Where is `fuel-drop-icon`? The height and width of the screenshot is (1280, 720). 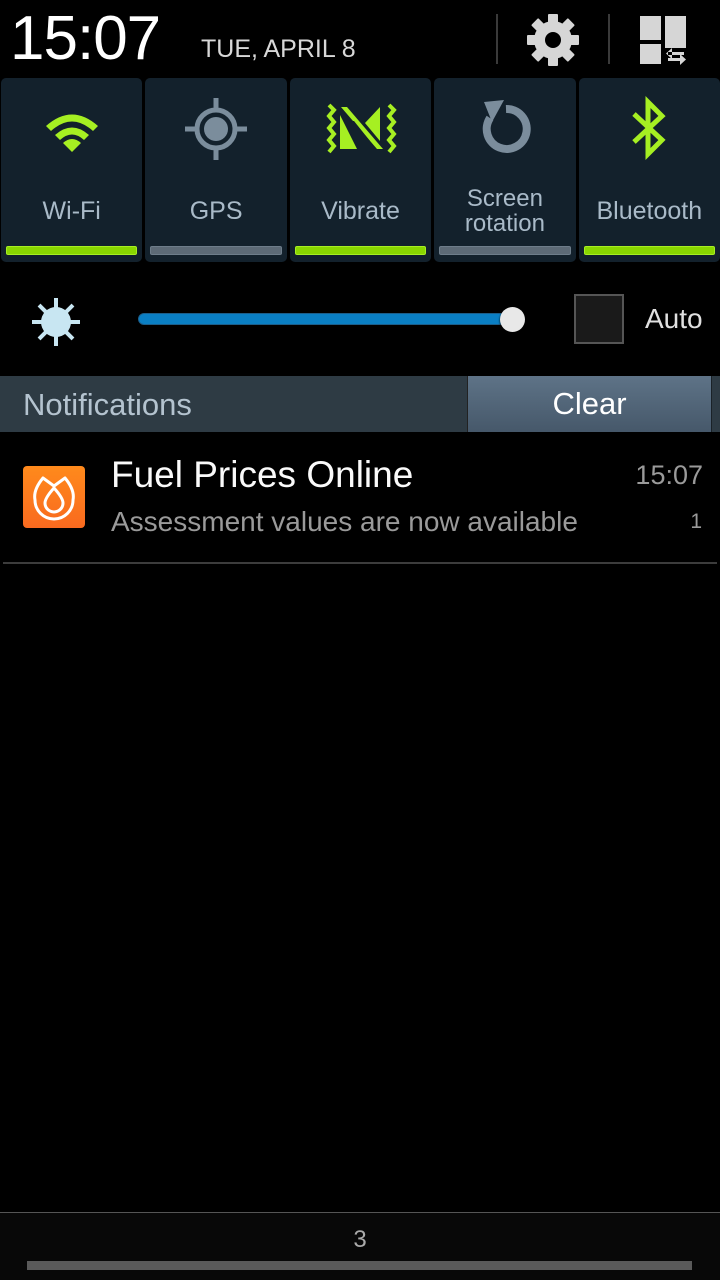
fuel-drop-icon is located at coordinates (54, 498).